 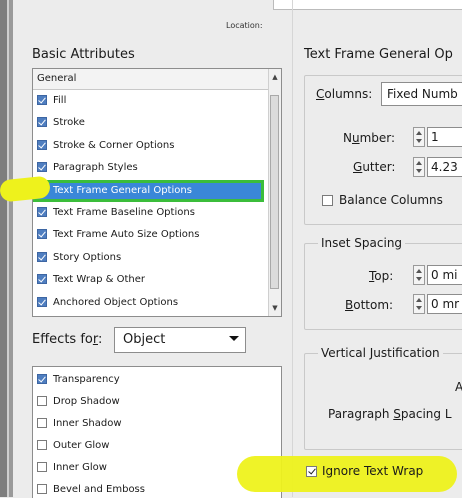 What do you see at coordinates (234, 338) in the screenshot?
I see `chevron-down-icon` at bounding box center [234, 338].